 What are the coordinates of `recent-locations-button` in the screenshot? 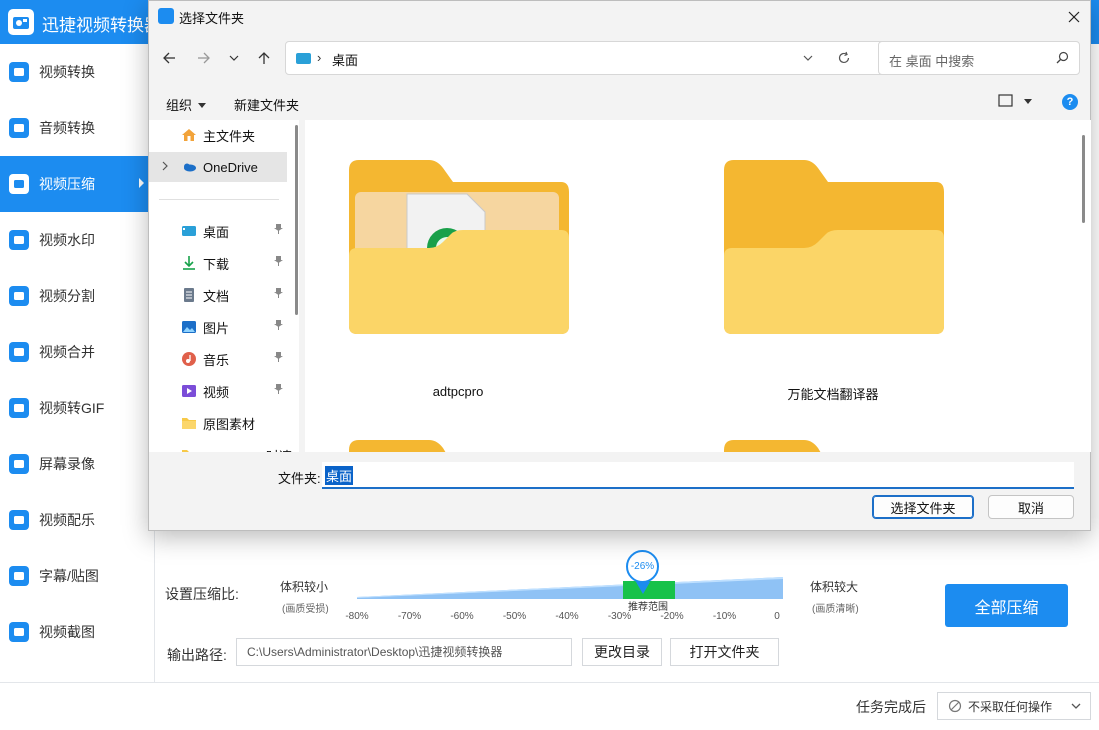 It's located at (234, 58).